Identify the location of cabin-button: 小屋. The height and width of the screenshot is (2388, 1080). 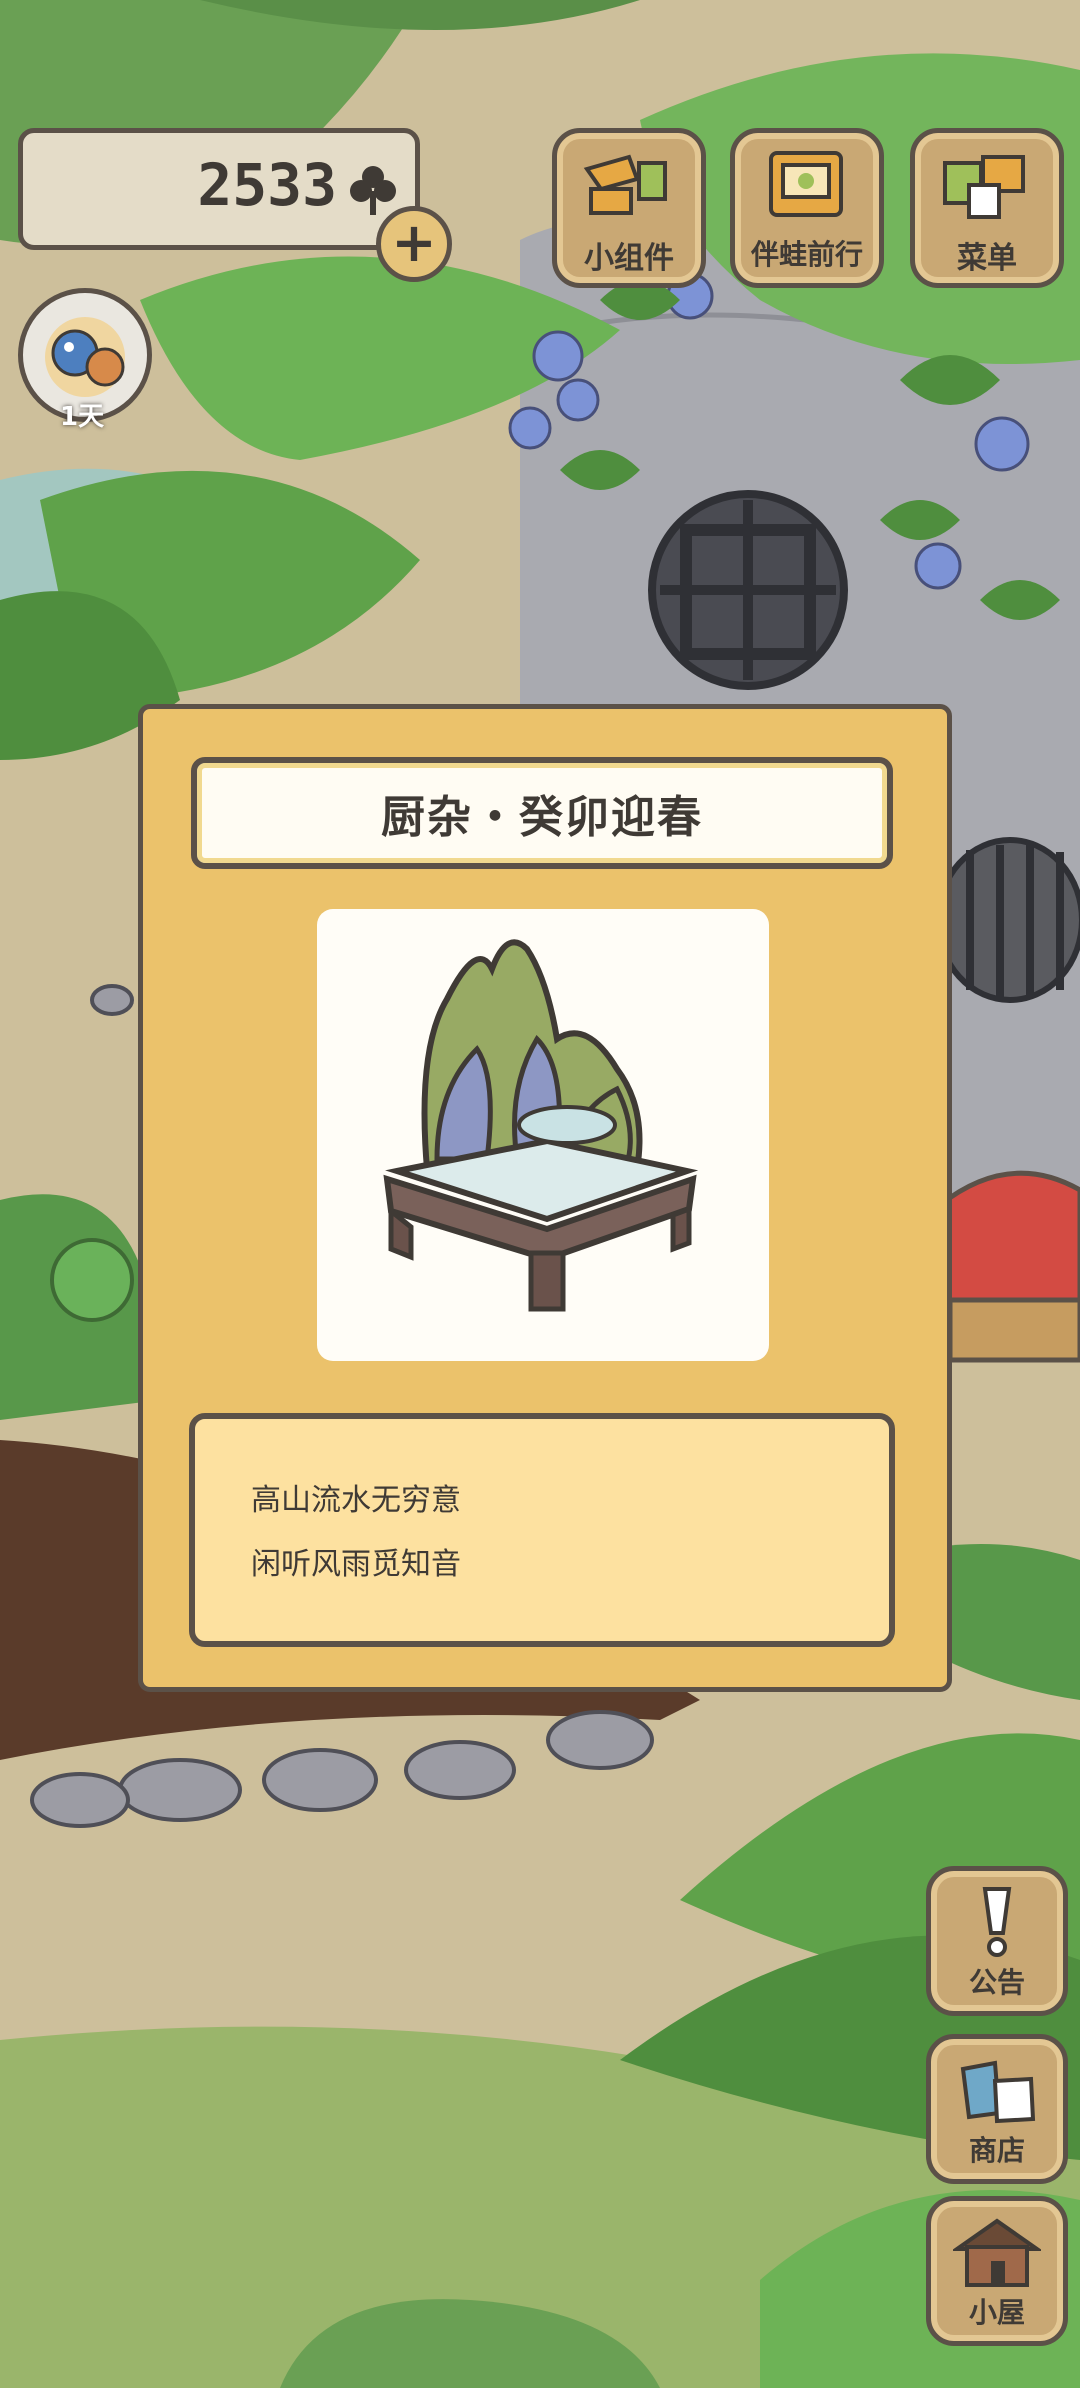
(997, 2271).